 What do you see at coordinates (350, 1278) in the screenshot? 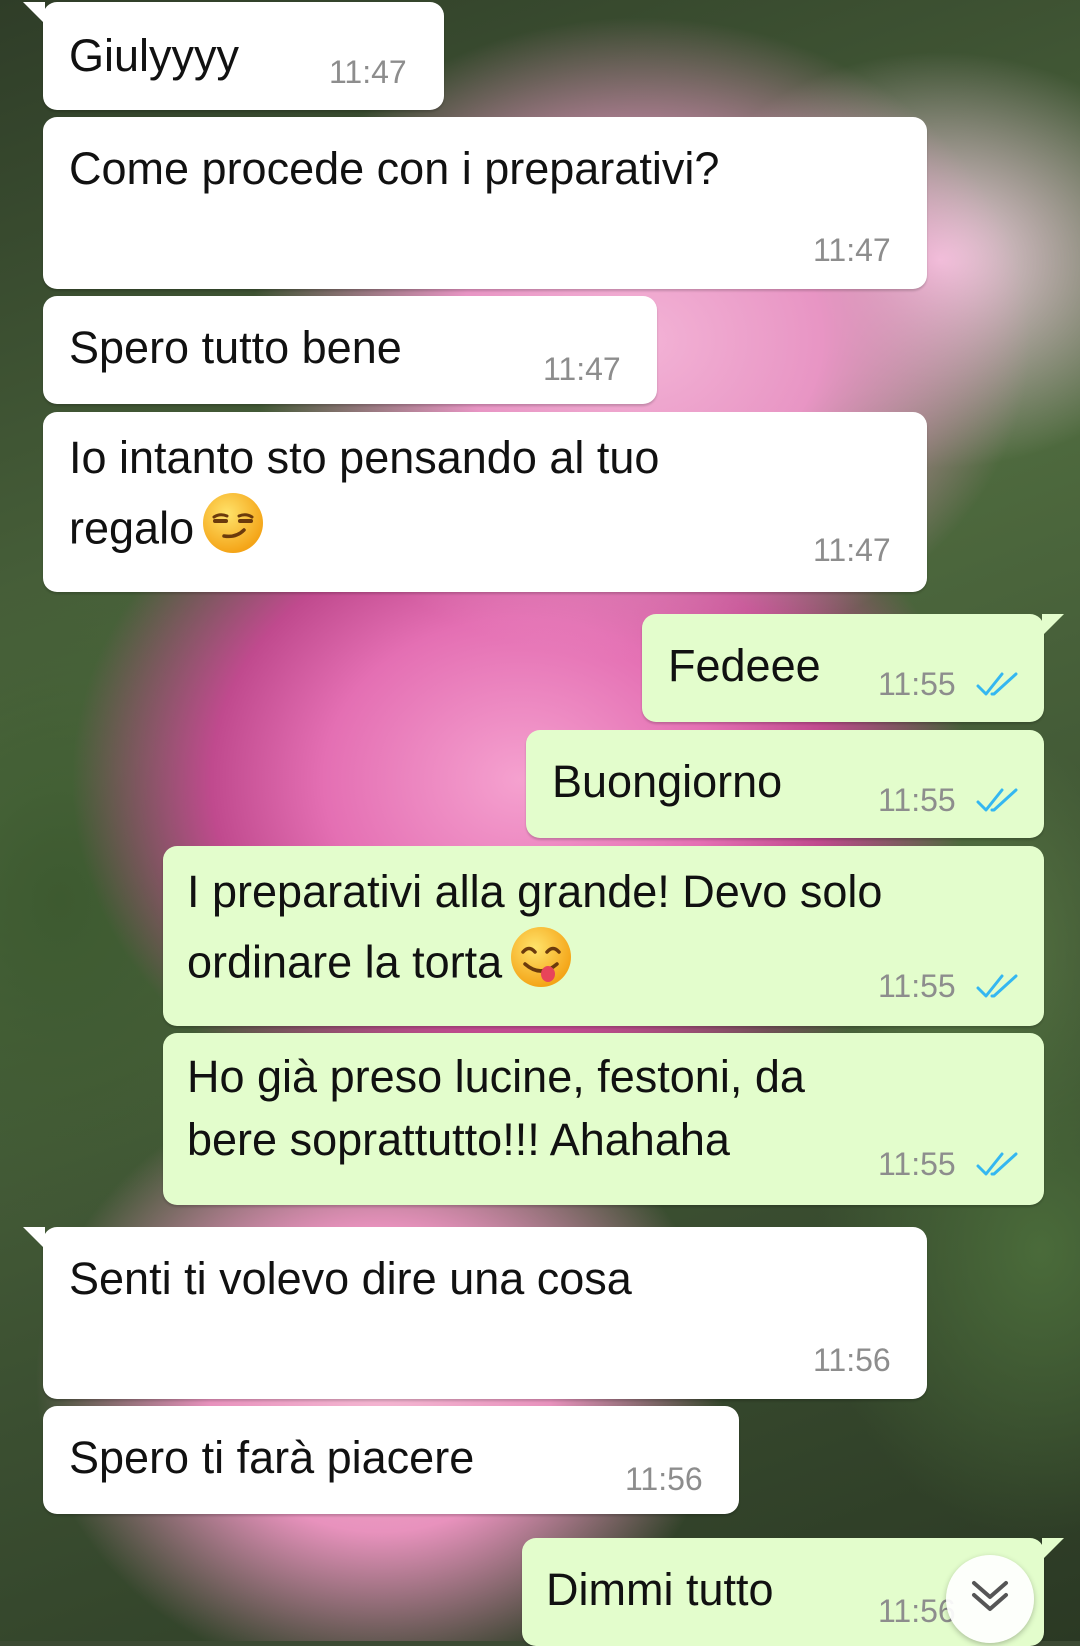
I see `message-text: Senti ti volevo dire una cosa` at bounding box center [350, 1278].